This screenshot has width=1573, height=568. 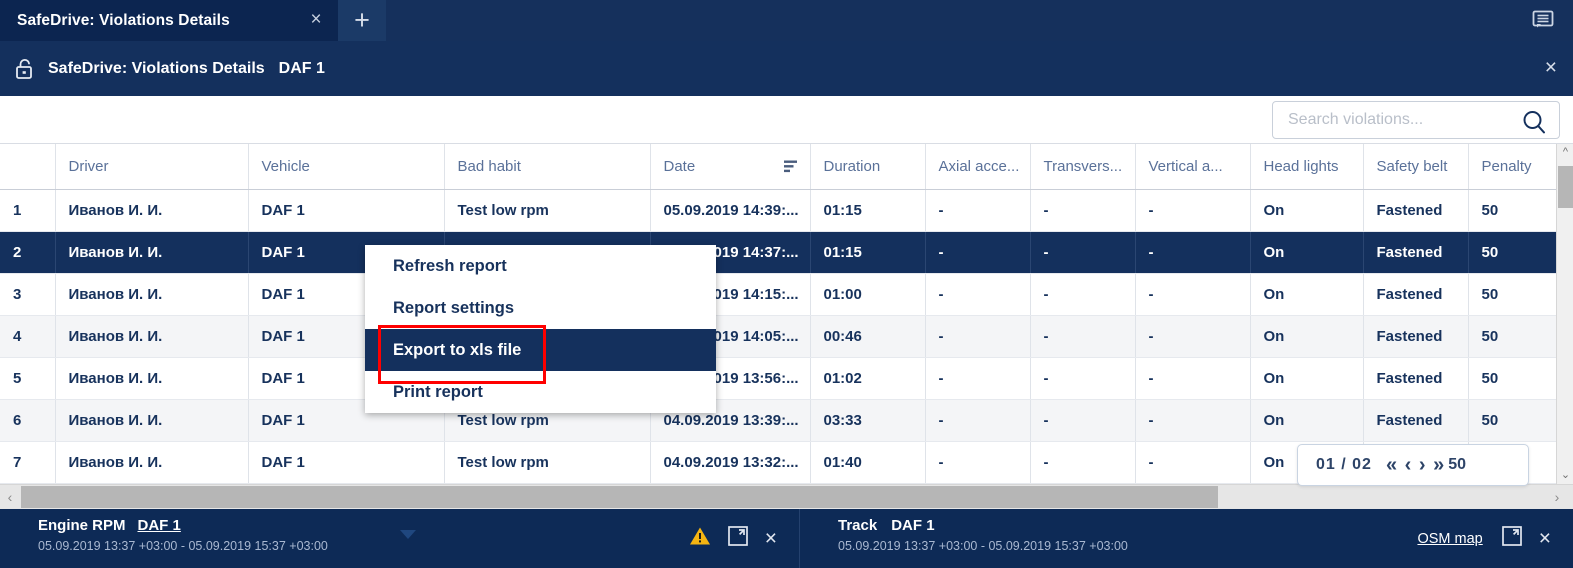 I want to click on window-close-icon: ×, so click(x=1551, y=67).